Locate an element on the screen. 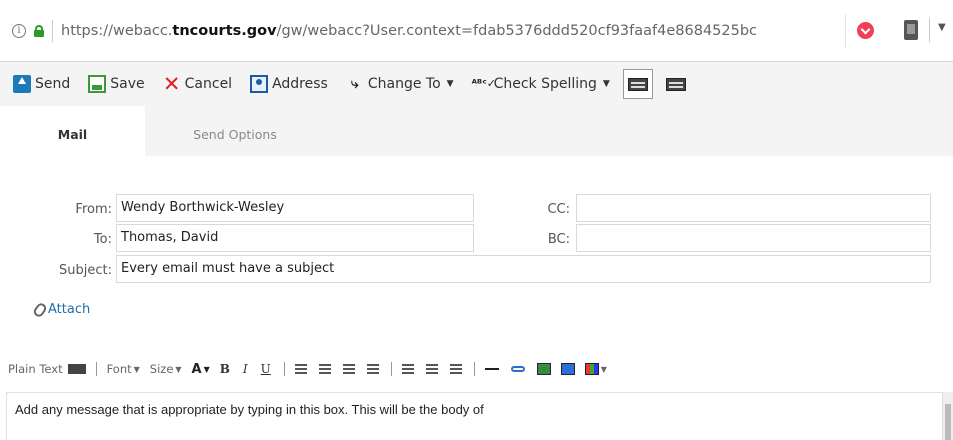 The height and width of the screenshot is (440, 953). align-left-icon is located at coordinates (407, 369).